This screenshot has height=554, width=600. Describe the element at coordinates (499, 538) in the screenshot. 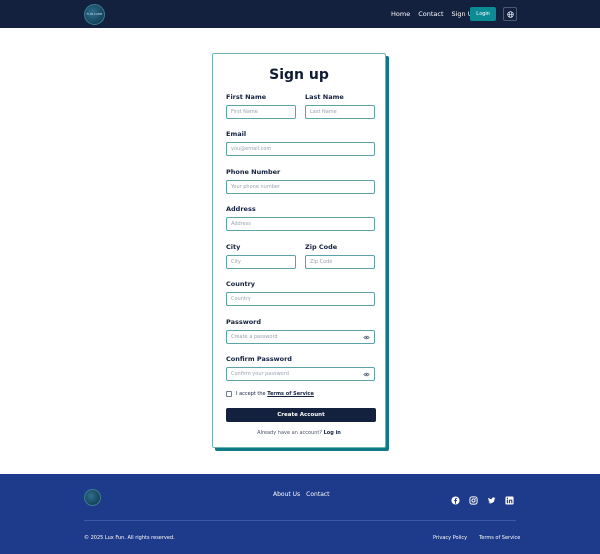

I see `terms-of-service-link: Terms of Service` at that location.